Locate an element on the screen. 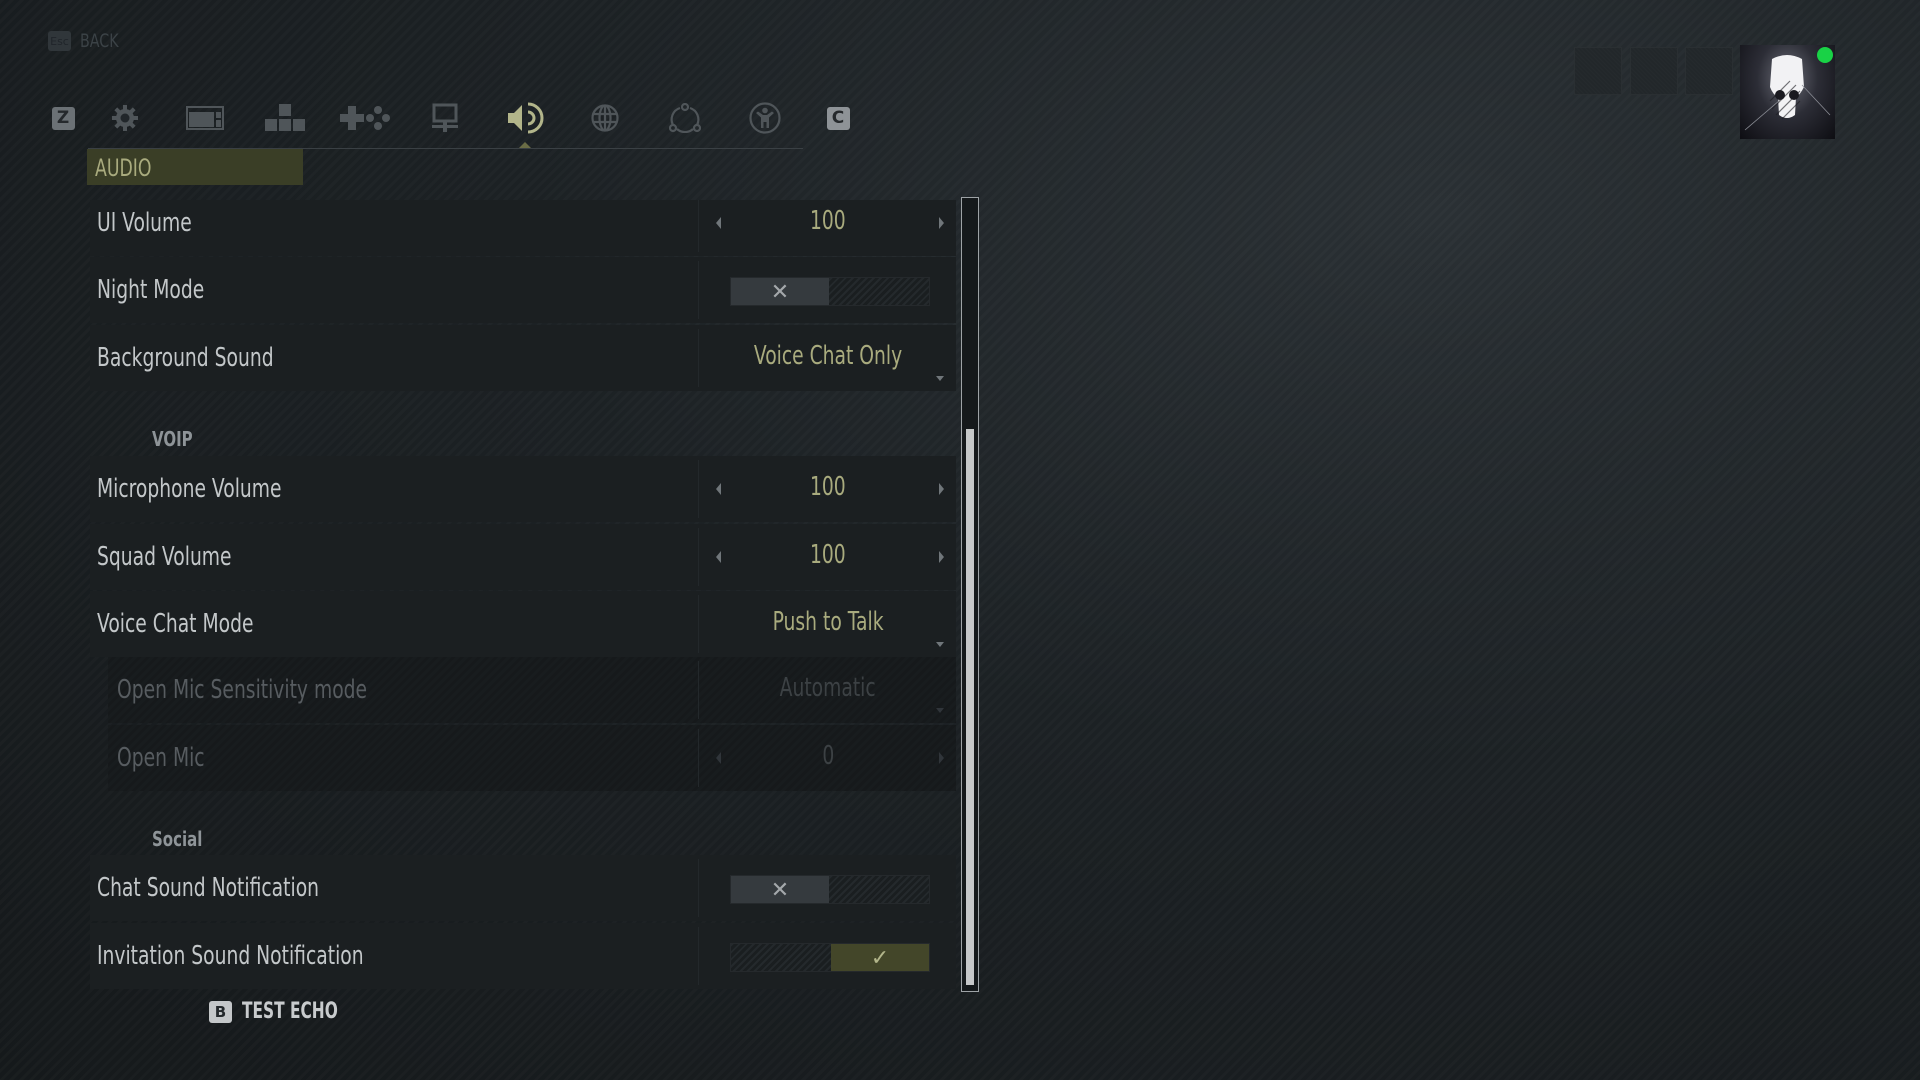 This screenshot has height=1080, width=1920. tab-social is located at coordinates (685, 118).